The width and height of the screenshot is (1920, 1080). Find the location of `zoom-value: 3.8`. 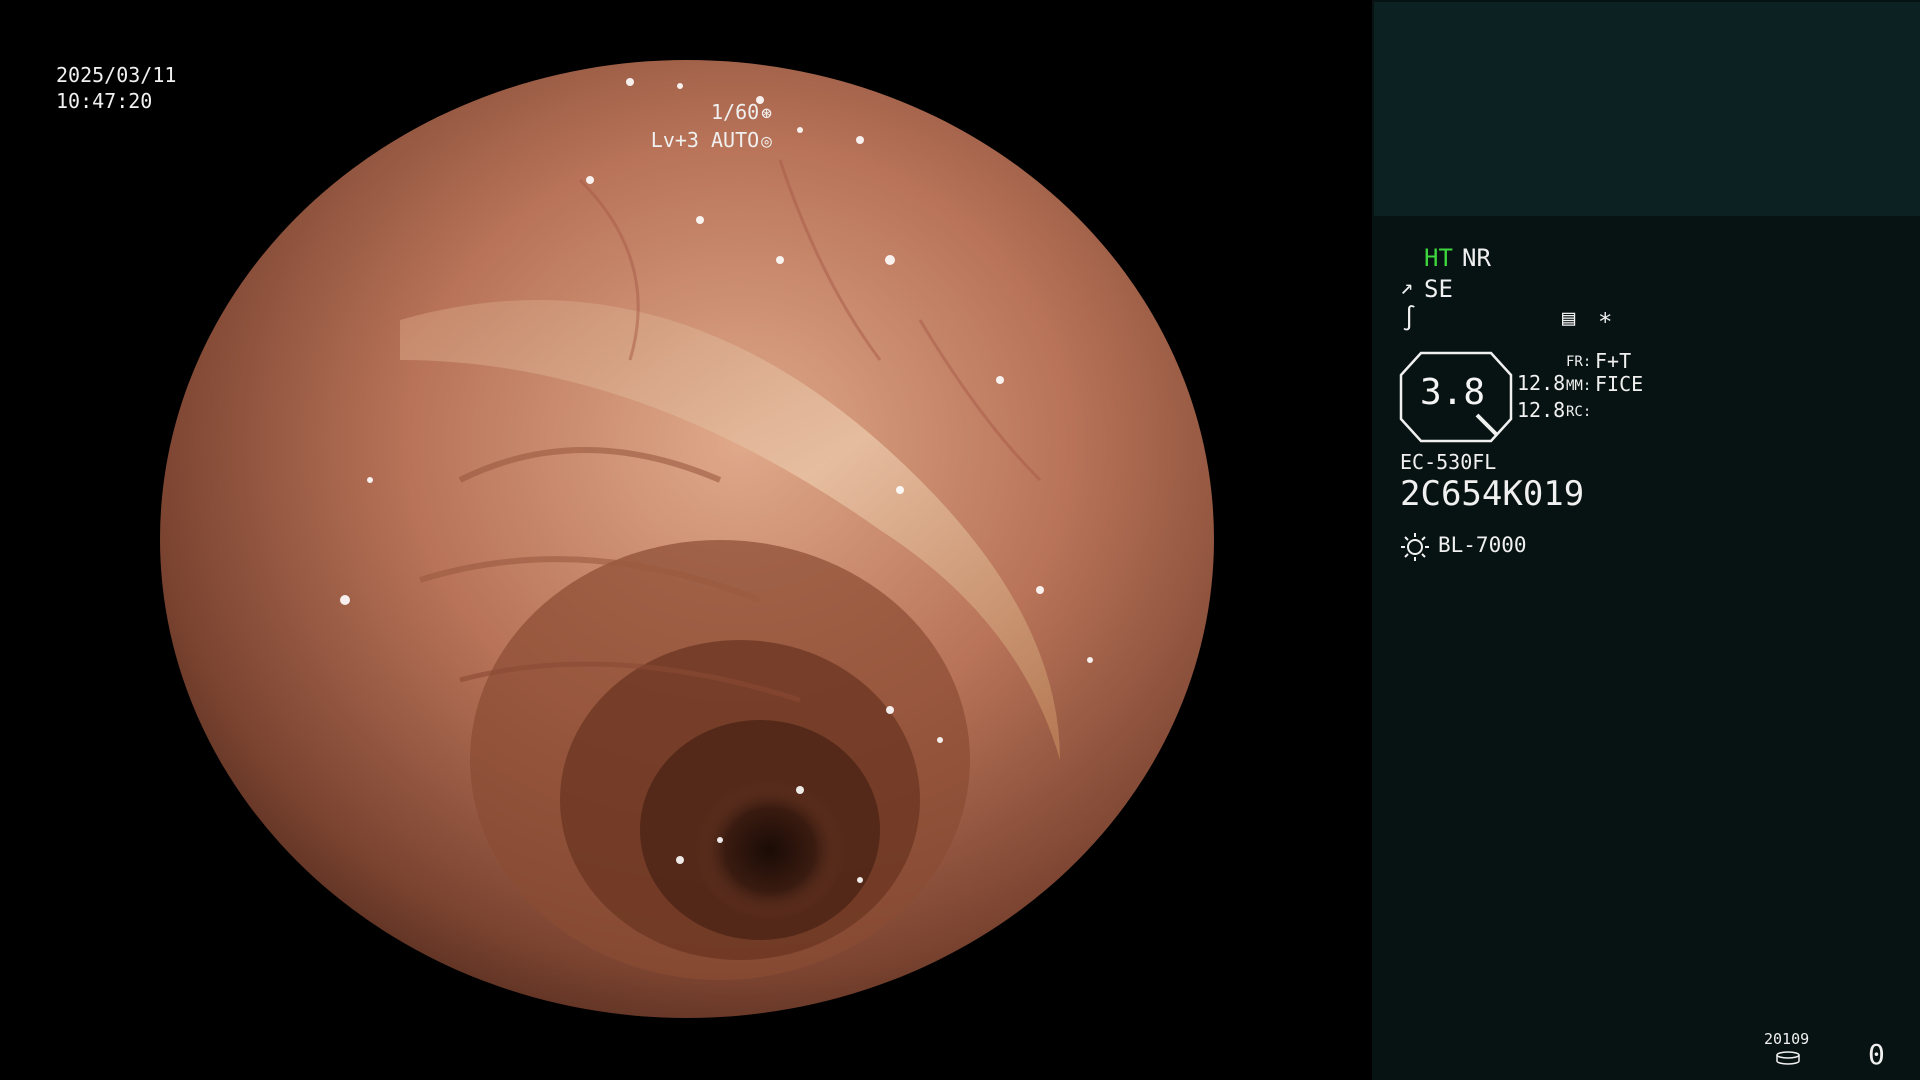

zoom-value: 3.8 is located at coordinates (1453, 392).